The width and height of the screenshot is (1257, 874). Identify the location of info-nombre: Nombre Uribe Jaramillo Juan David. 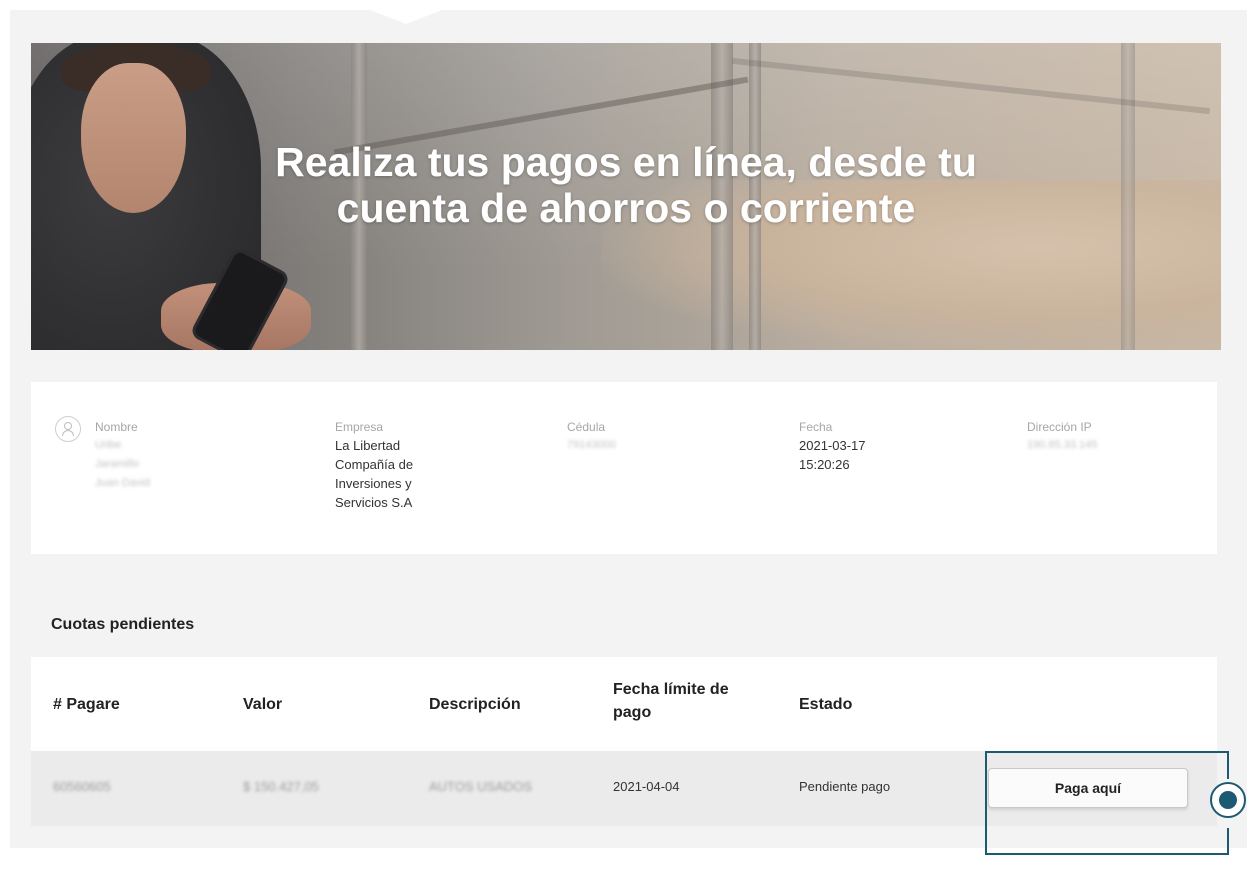
(123, 454).